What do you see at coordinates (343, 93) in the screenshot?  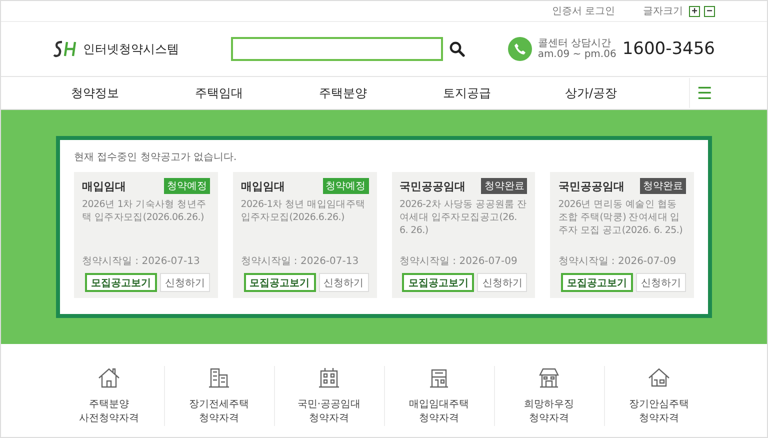 I see `nav-item: 주택분양` at bounding box center [343, 93].